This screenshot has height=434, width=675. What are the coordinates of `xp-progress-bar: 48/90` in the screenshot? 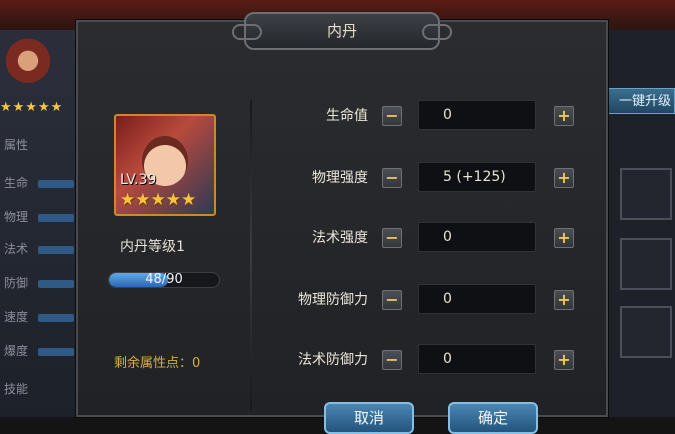 It's located at (164, 280).